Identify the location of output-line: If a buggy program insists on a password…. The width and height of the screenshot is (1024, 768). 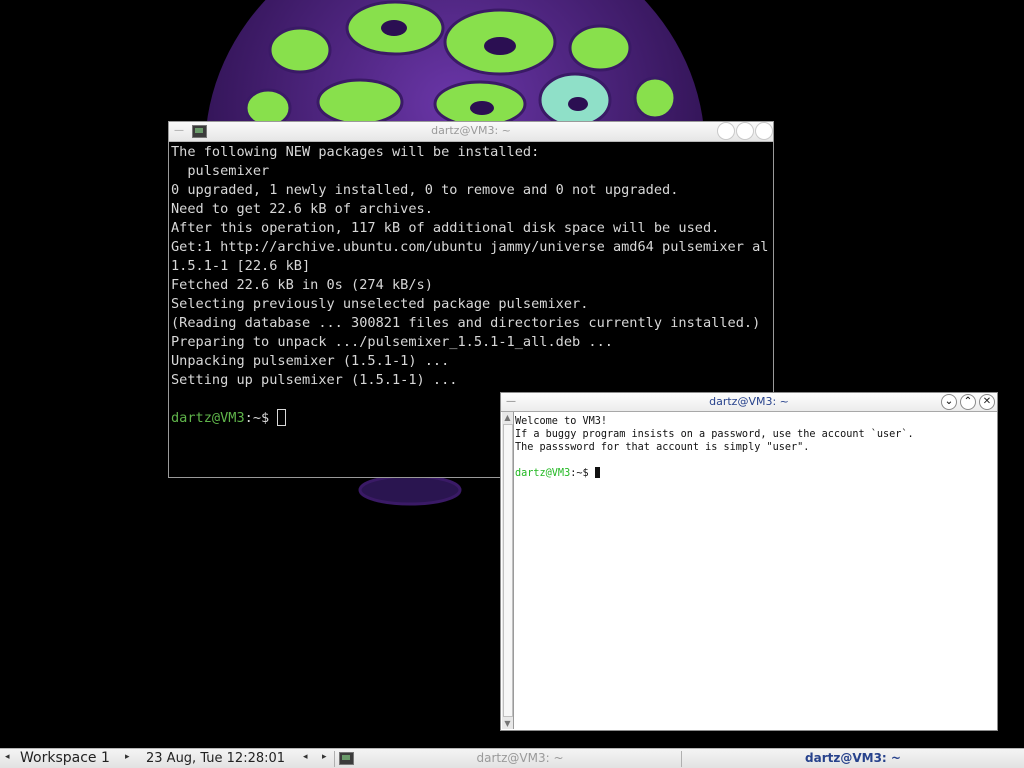
(714, 434).